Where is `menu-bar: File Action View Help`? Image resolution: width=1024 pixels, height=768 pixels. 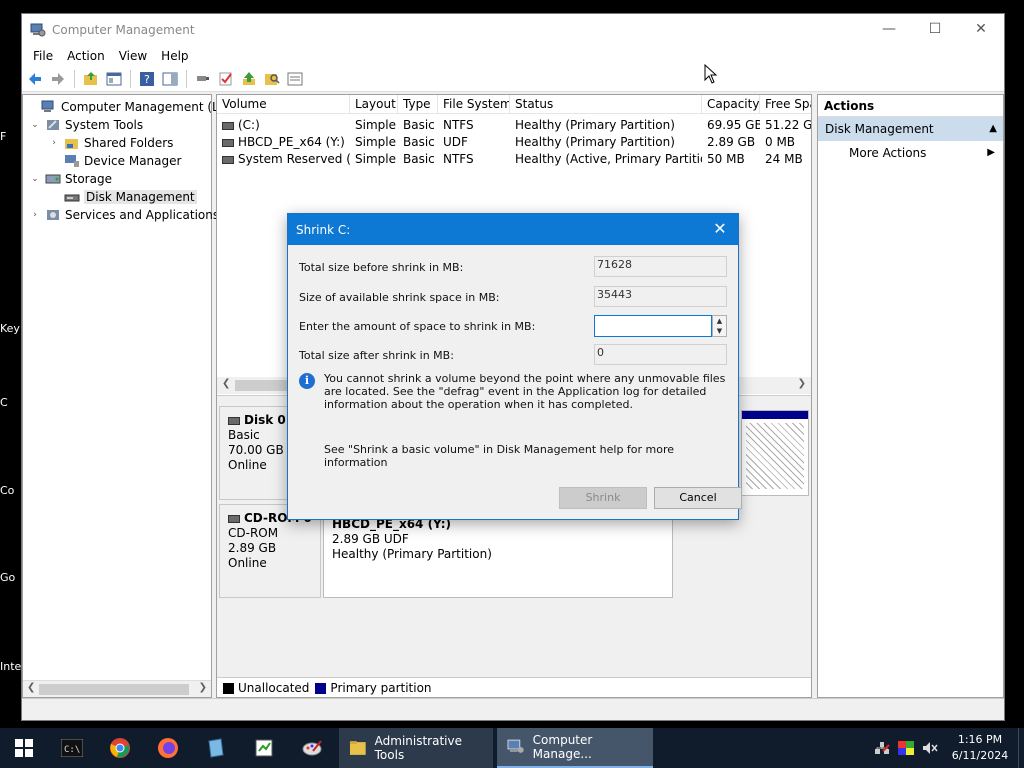
menu-bar: File Action View Help is located at coordinates (513, 56).